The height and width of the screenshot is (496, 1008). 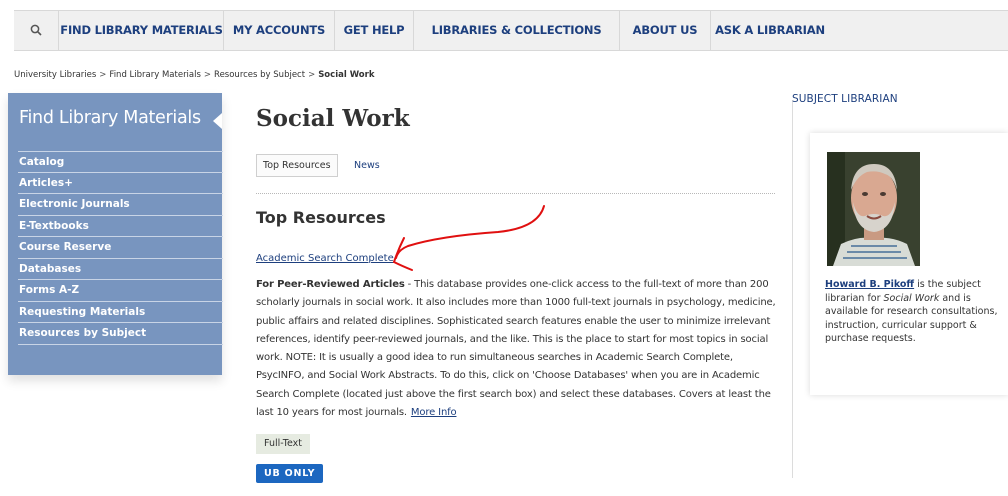 I want to click on more-info-link: More Info, so click(x=434, y=412).